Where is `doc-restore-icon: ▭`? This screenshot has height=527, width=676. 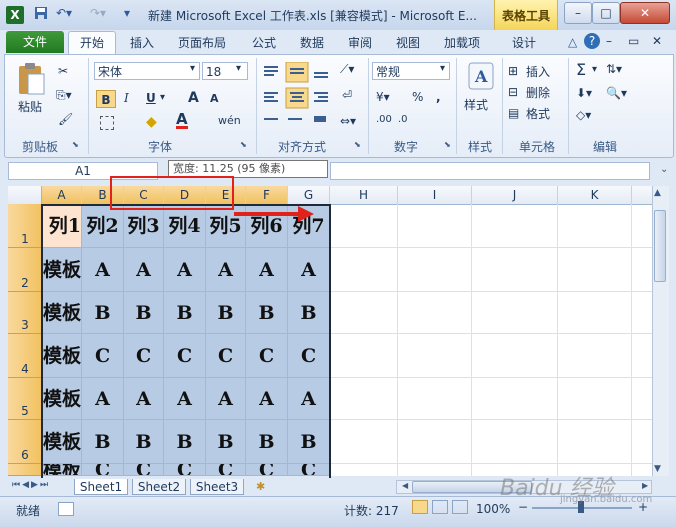
doc-restore-icon: ▭ is located at coordinates (633, 41).